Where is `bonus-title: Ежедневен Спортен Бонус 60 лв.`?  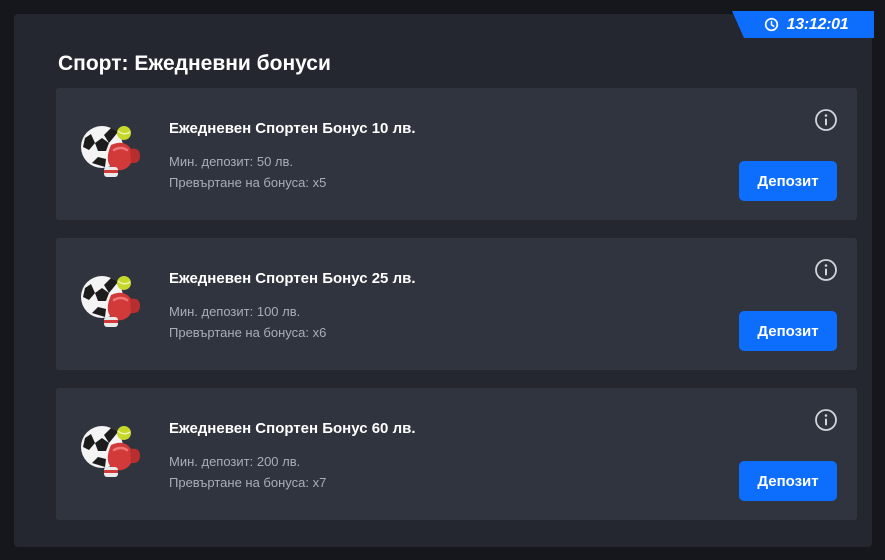
bonus-title: Ежедневен Спортен Бонус 60 лв. is located at coordinates (292, 428).